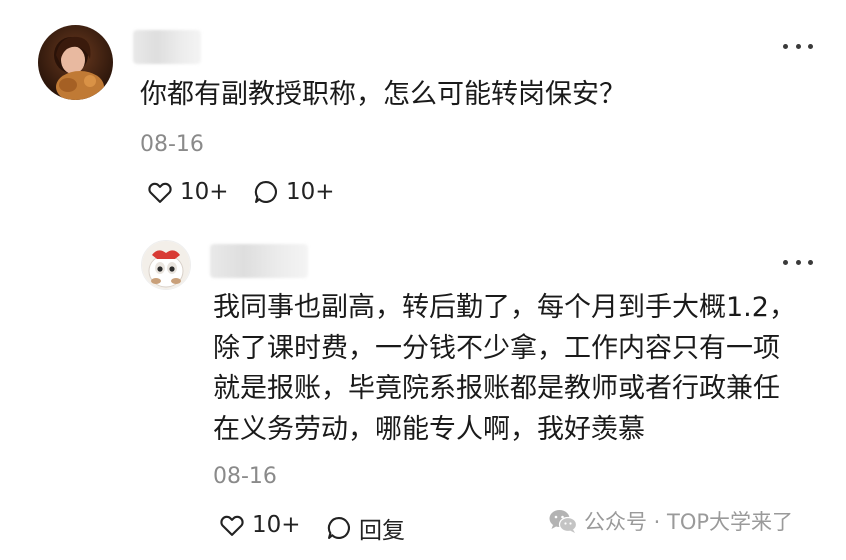 This screenshot has width=846, height=560. I want to click on comment-like-button: 10+, so click(187, 192).